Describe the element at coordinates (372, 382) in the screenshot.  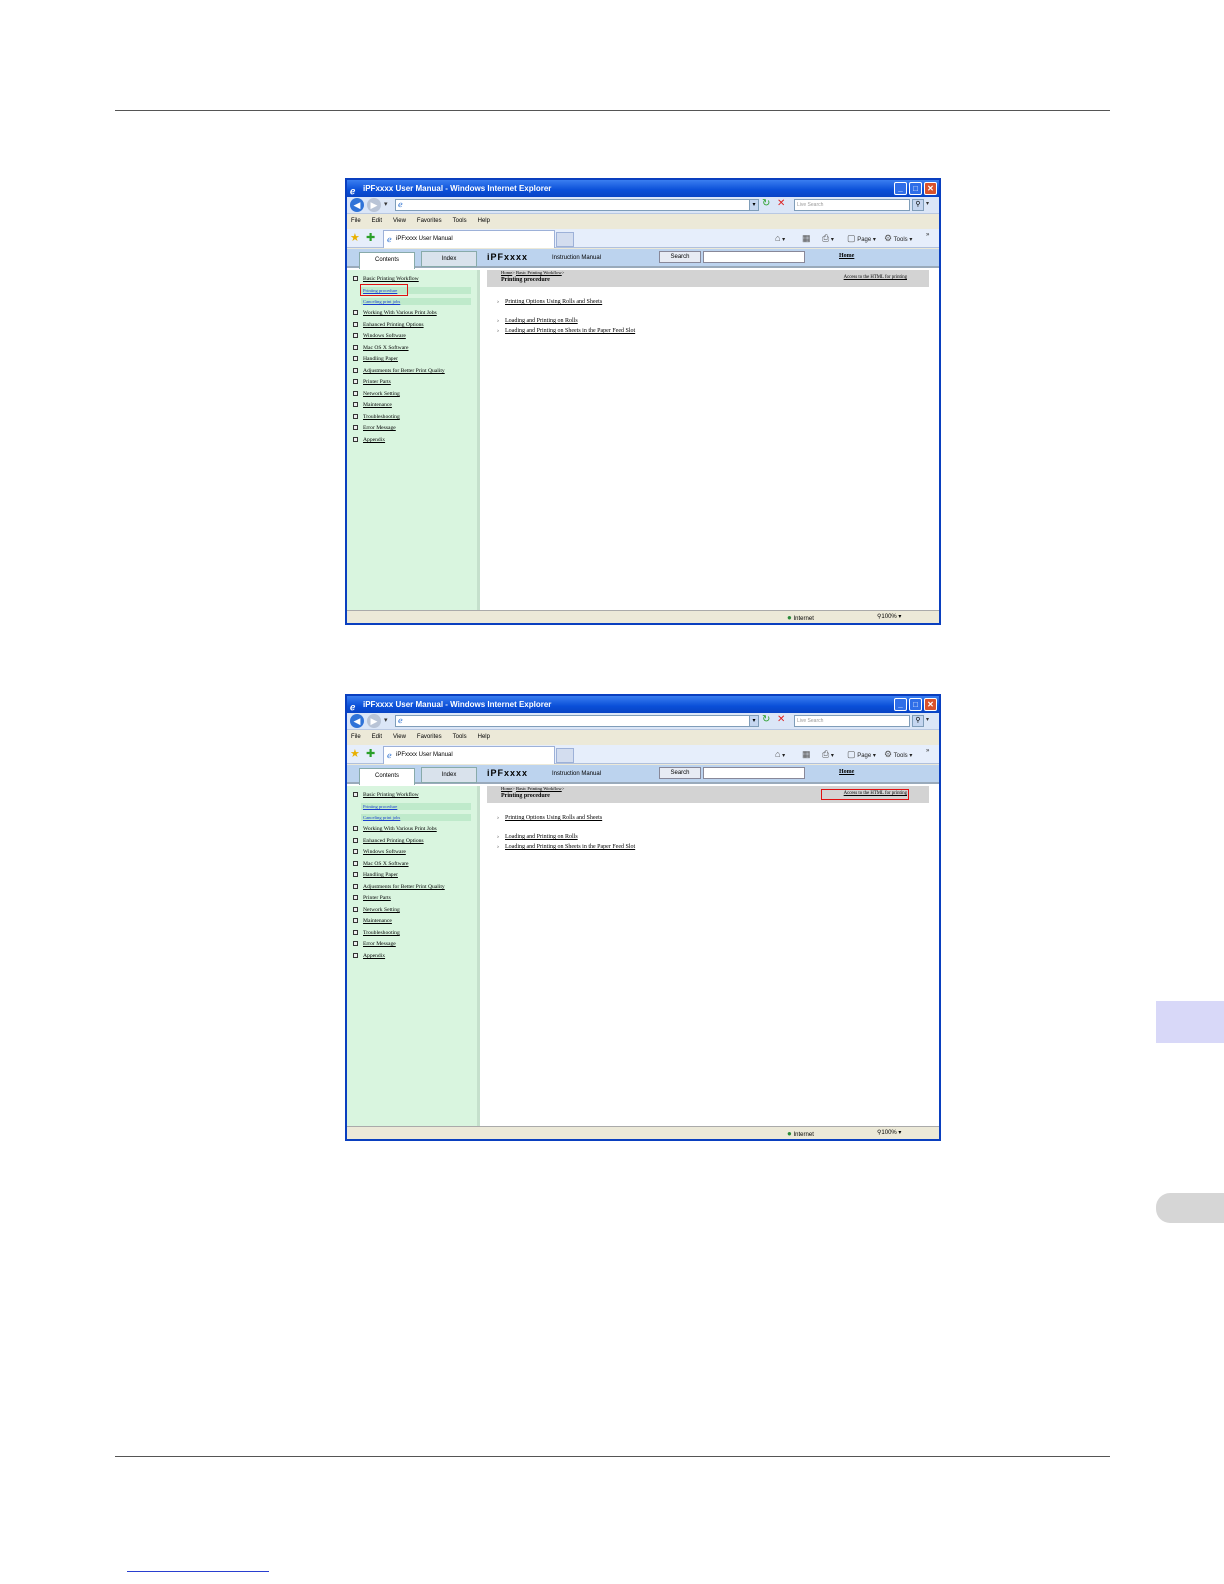
I see `toc-item: Printer Parts` at that location.